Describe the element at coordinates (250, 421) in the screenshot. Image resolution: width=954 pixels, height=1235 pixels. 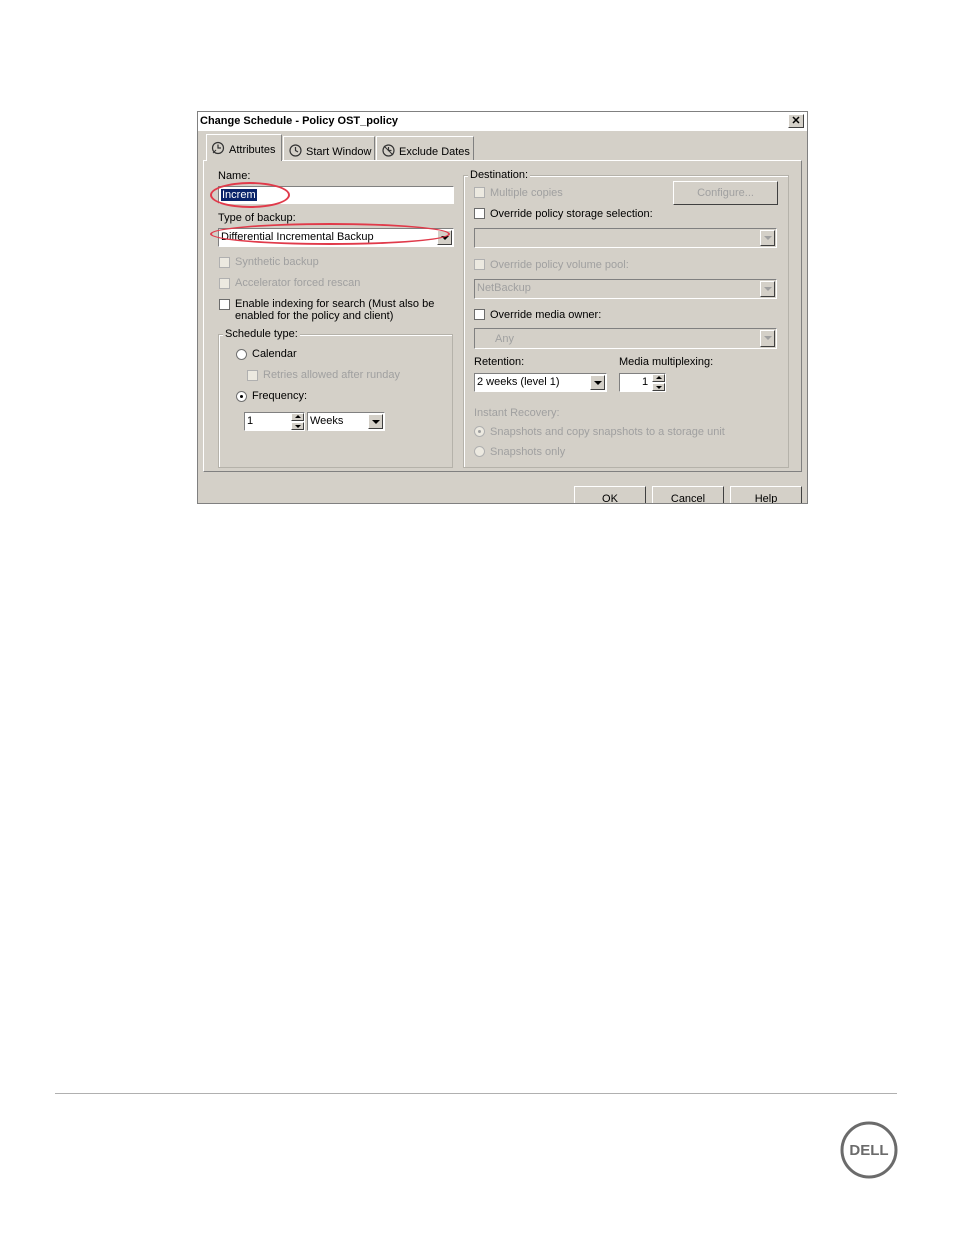
I see `frequency-value: 1` at that location.